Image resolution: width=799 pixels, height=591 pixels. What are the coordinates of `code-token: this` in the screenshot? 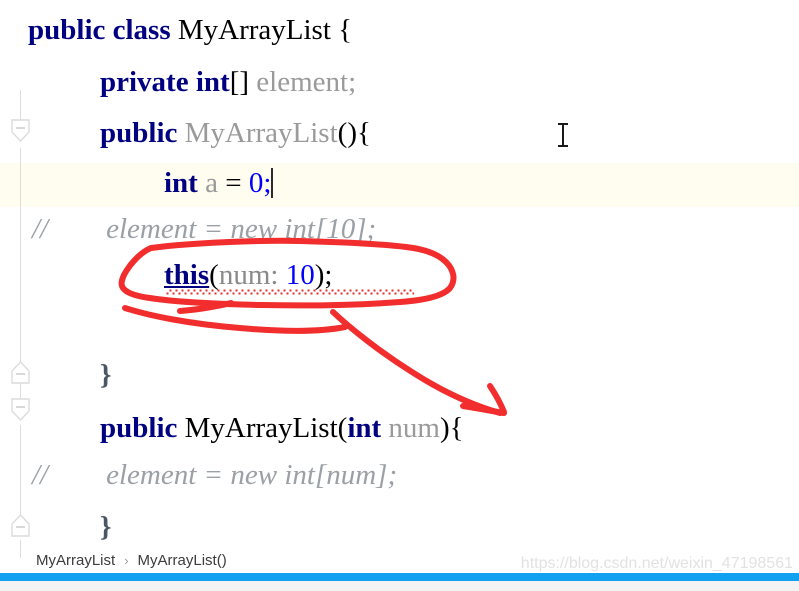 It's located at (187, 275).